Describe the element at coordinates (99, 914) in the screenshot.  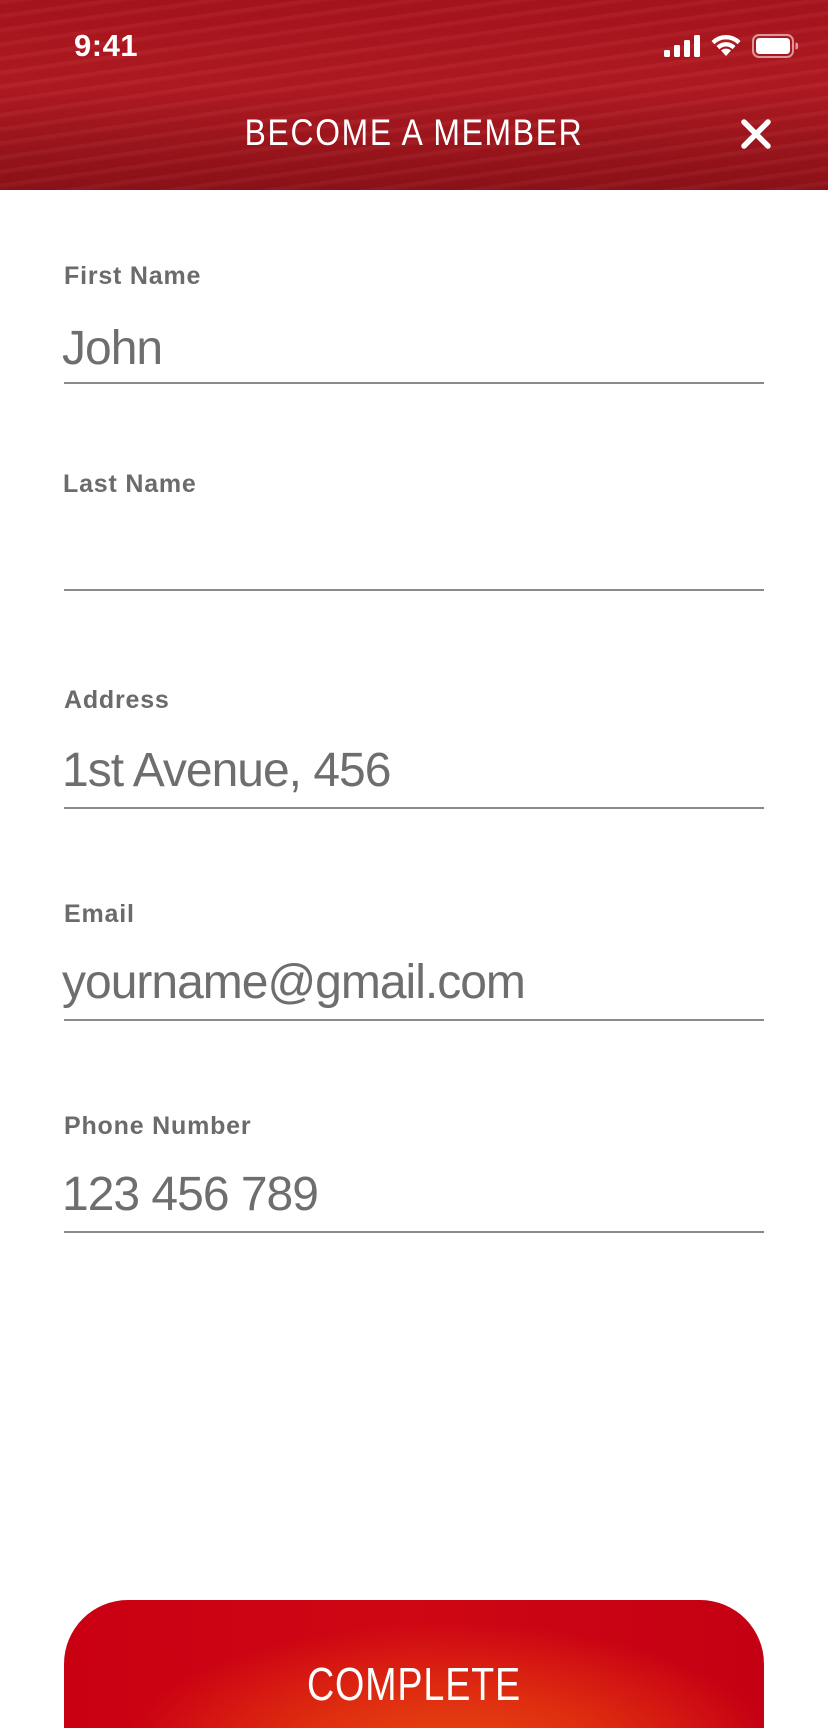
I see `email-label: Email` at that location.